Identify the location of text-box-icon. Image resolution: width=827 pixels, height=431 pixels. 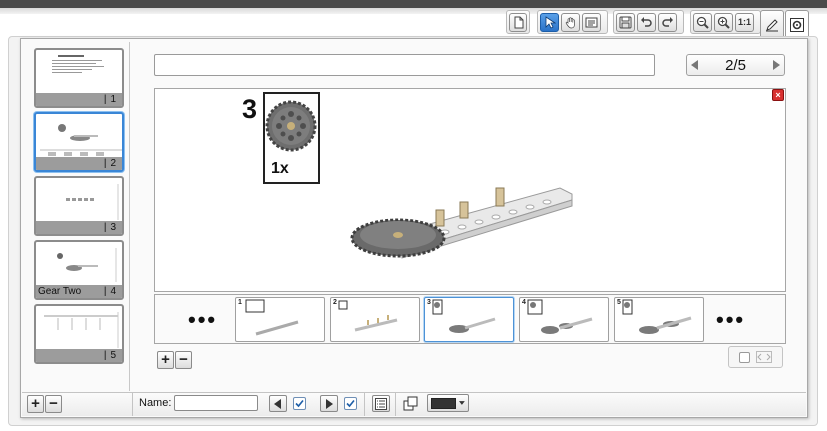
(591, 22).